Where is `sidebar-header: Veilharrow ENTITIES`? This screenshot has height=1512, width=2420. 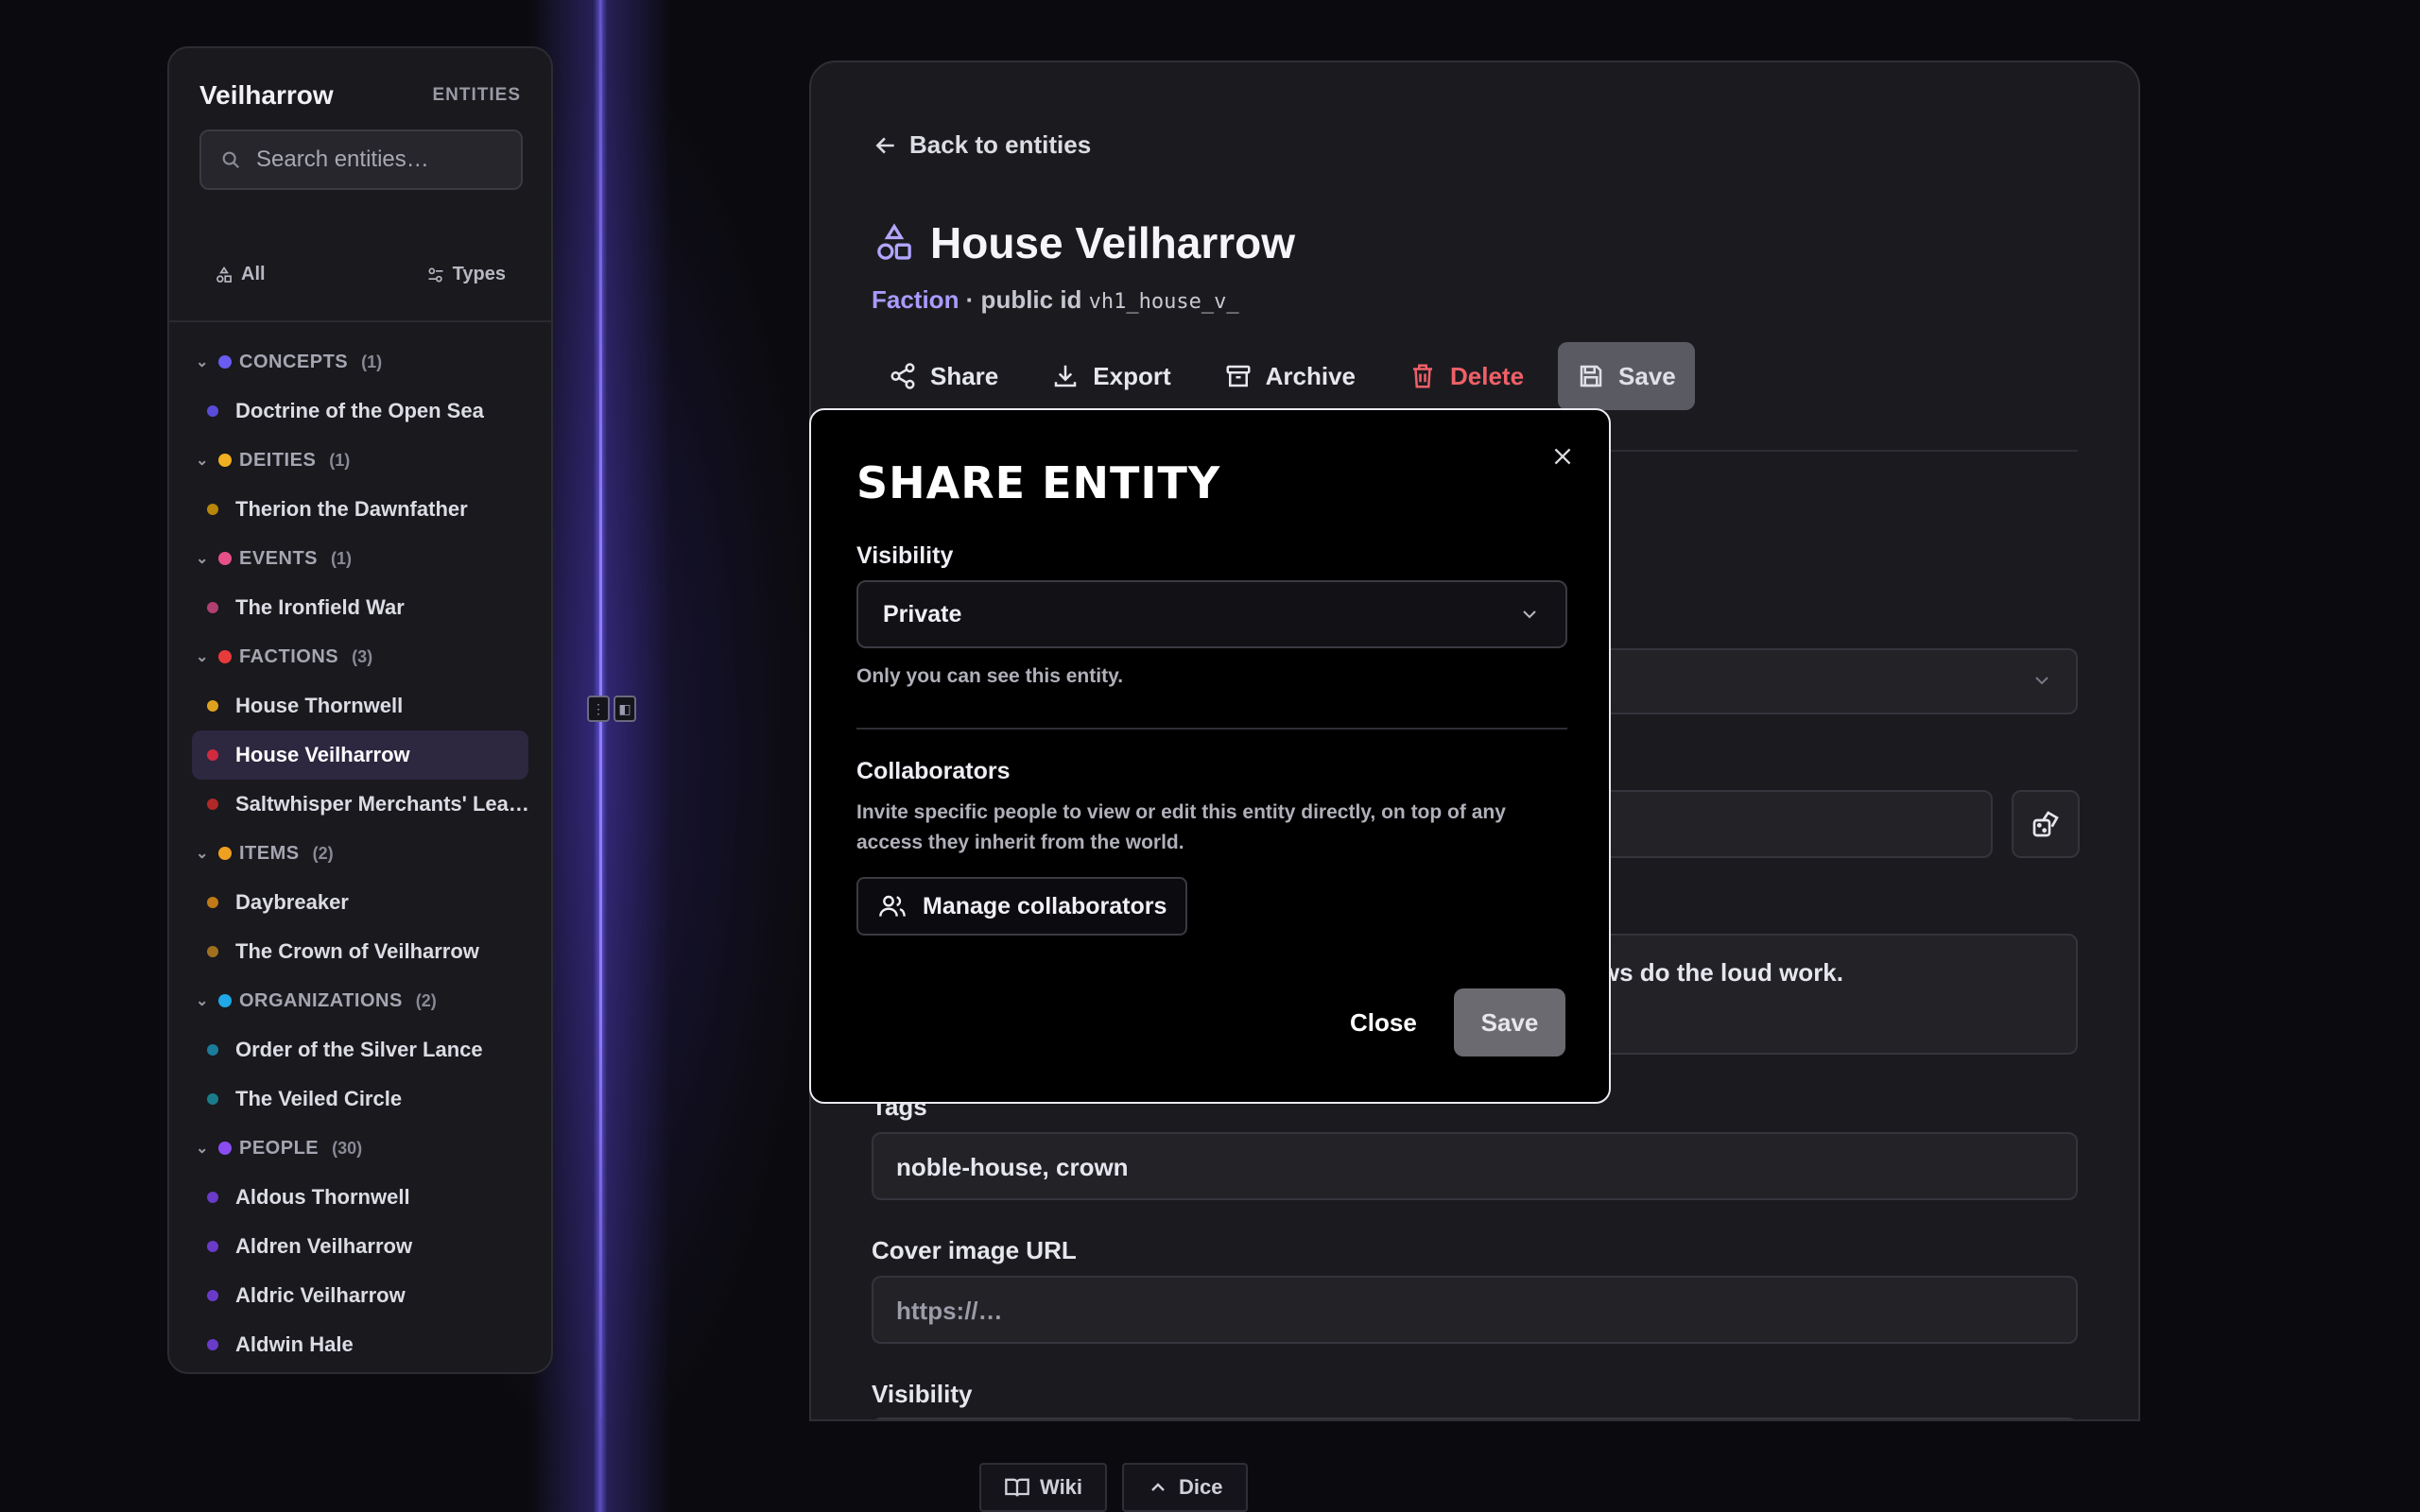
sidebar-header: Veilharrow ENTITIES is located at coordinates (360, 95).